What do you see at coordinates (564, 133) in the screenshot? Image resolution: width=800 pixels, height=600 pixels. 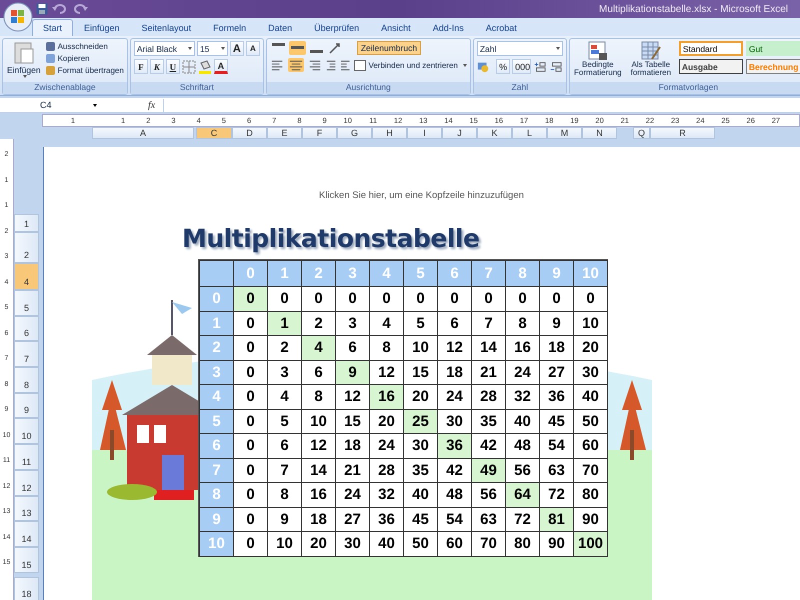 I see `column-header: M` at bounding box center [564, 133].